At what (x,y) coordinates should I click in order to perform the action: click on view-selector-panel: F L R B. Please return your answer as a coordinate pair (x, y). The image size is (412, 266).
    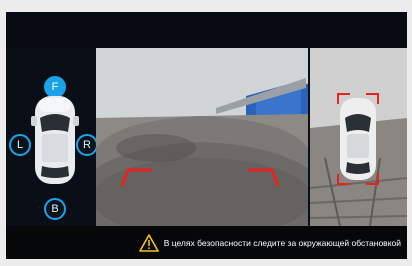
    Looking at the image, I should click on (52, 137).